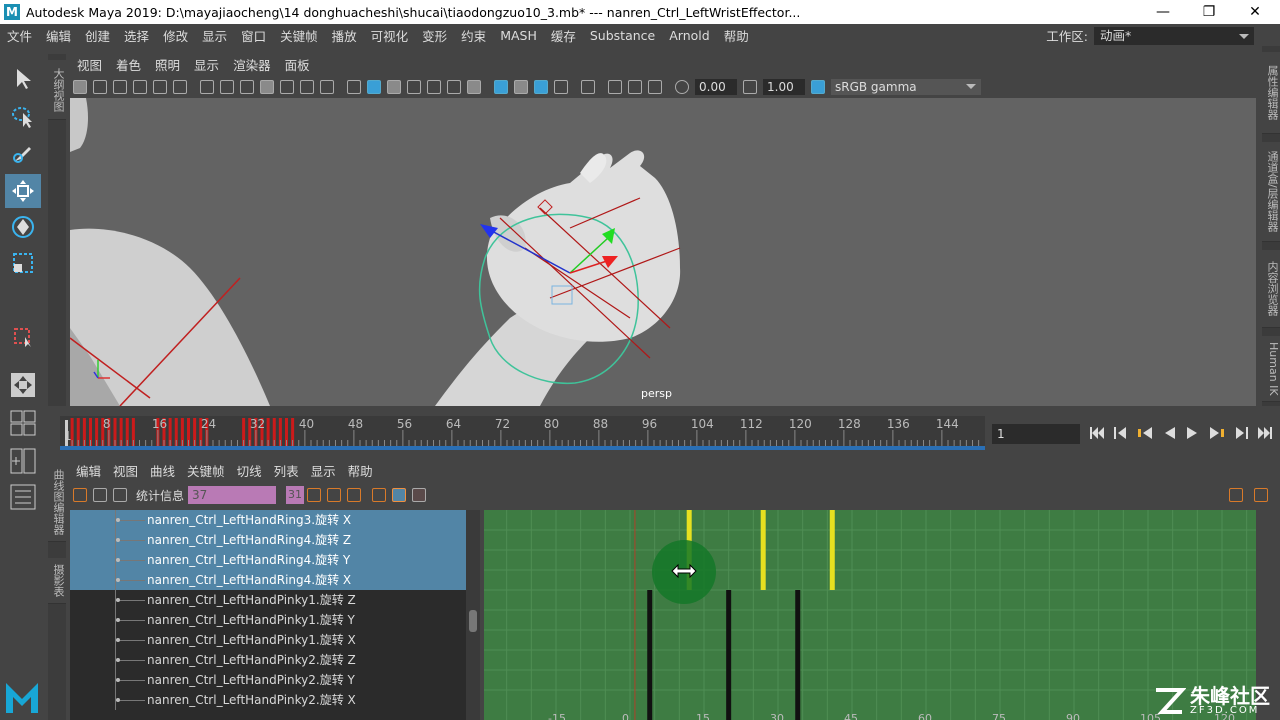 Image resolution: width=1280 pixels, height=720 pixels. Describe the element at coordinates (249, 470) in the screenshot. I see `ds-menu-tangents: 切线` at that location.